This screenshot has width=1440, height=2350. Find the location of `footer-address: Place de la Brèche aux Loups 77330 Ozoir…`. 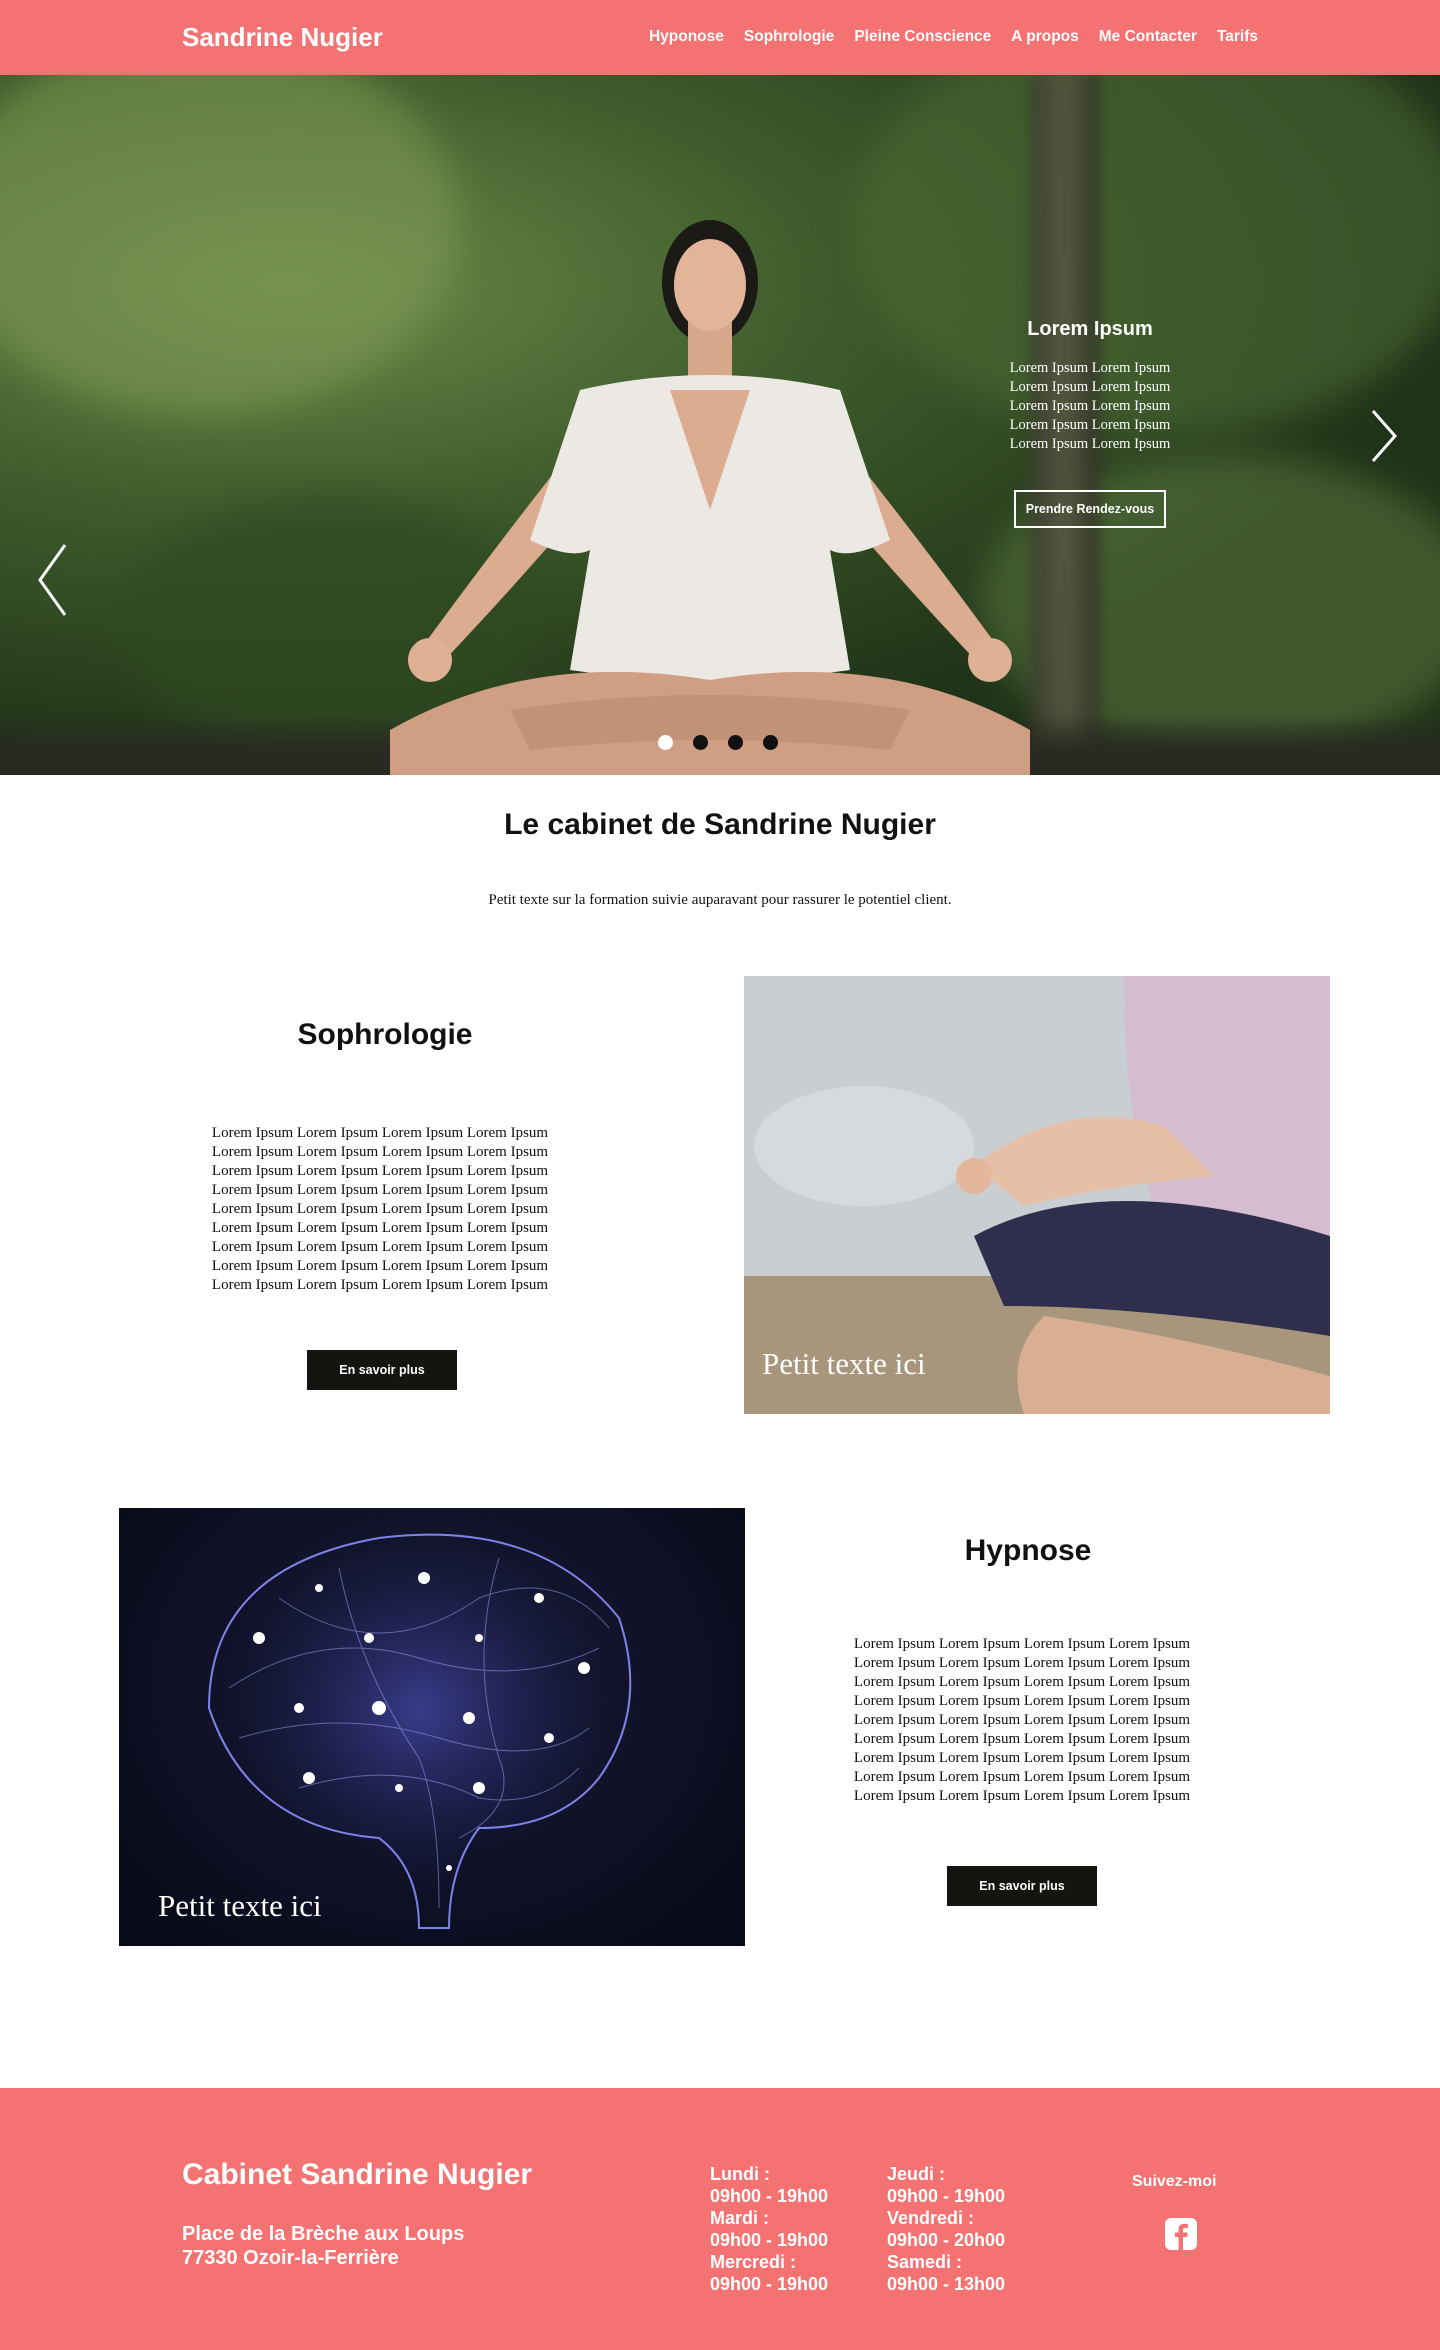

footer-address: Place de la Brèche aux Loups 77330 Ozoir… is located at coordinates (323, 2246).